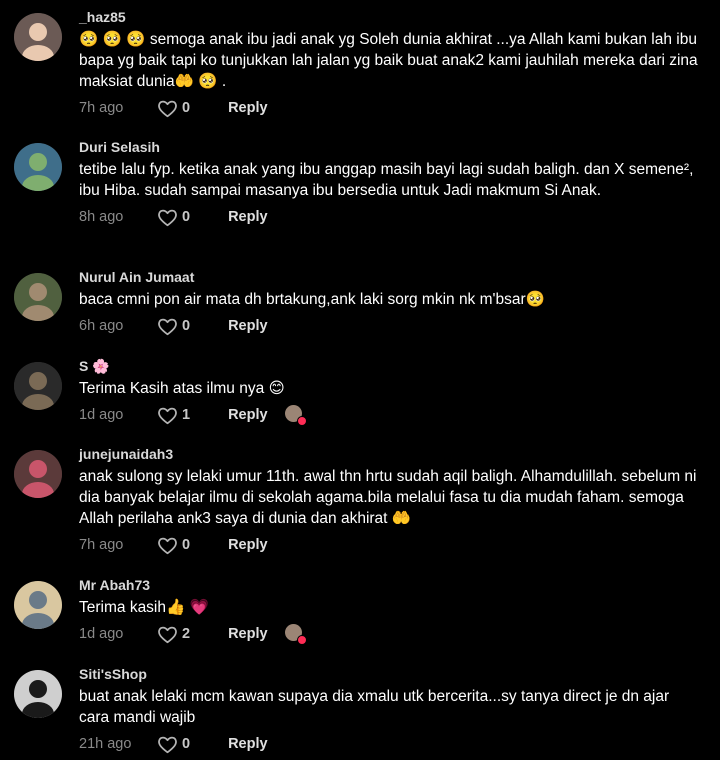  Describe the element at coordinates (389, 147) in the screenshot. I see `comment-username: Duri Selasih` at that location.